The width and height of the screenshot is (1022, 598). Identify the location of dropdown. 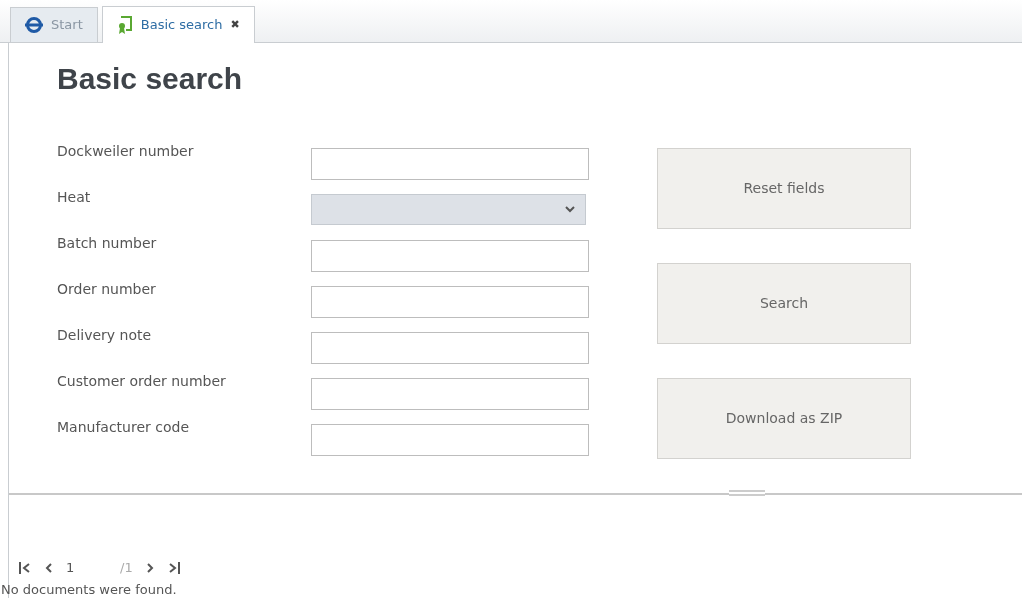
(448, 209).